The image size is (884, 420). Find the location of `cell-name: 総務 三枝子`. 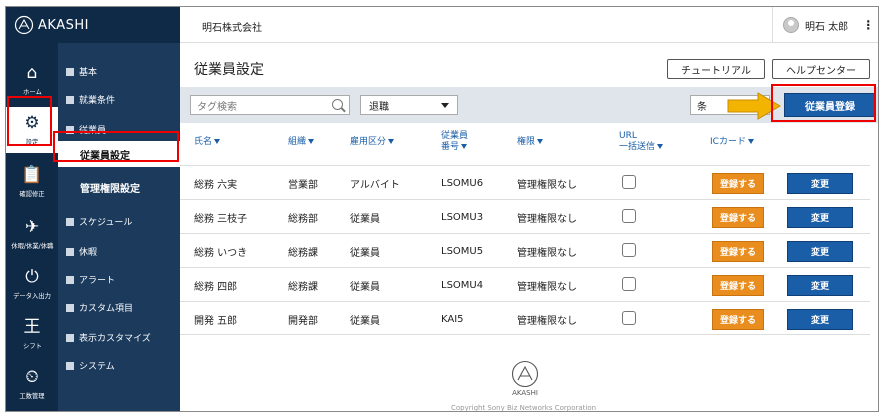

cell-name: 総務 三枝子 is located at coordinates (220, 217).